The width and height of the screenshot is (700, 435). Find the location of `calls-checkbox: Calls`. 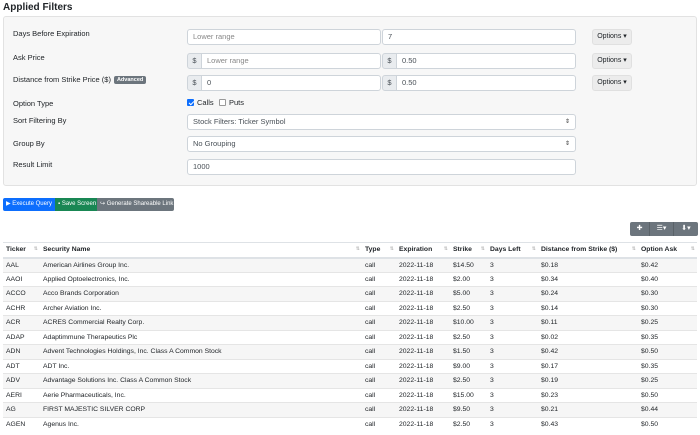

calls-checkbox: Calls is located at coordinates (200, 102).